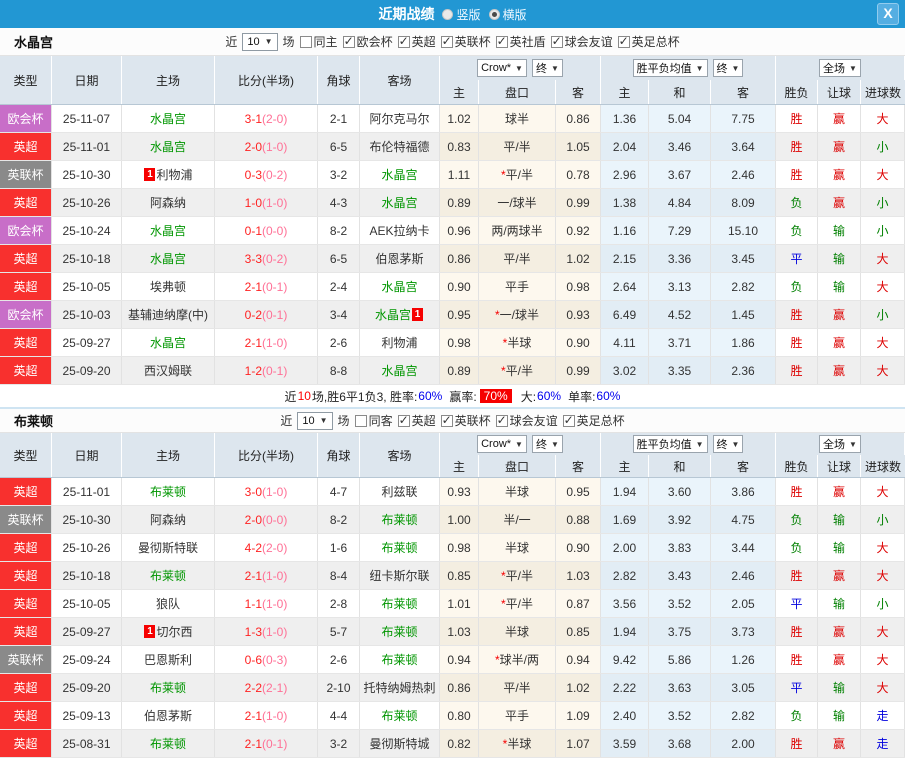  I want to click on handicap-cell: 平/半, so click(517, 146).